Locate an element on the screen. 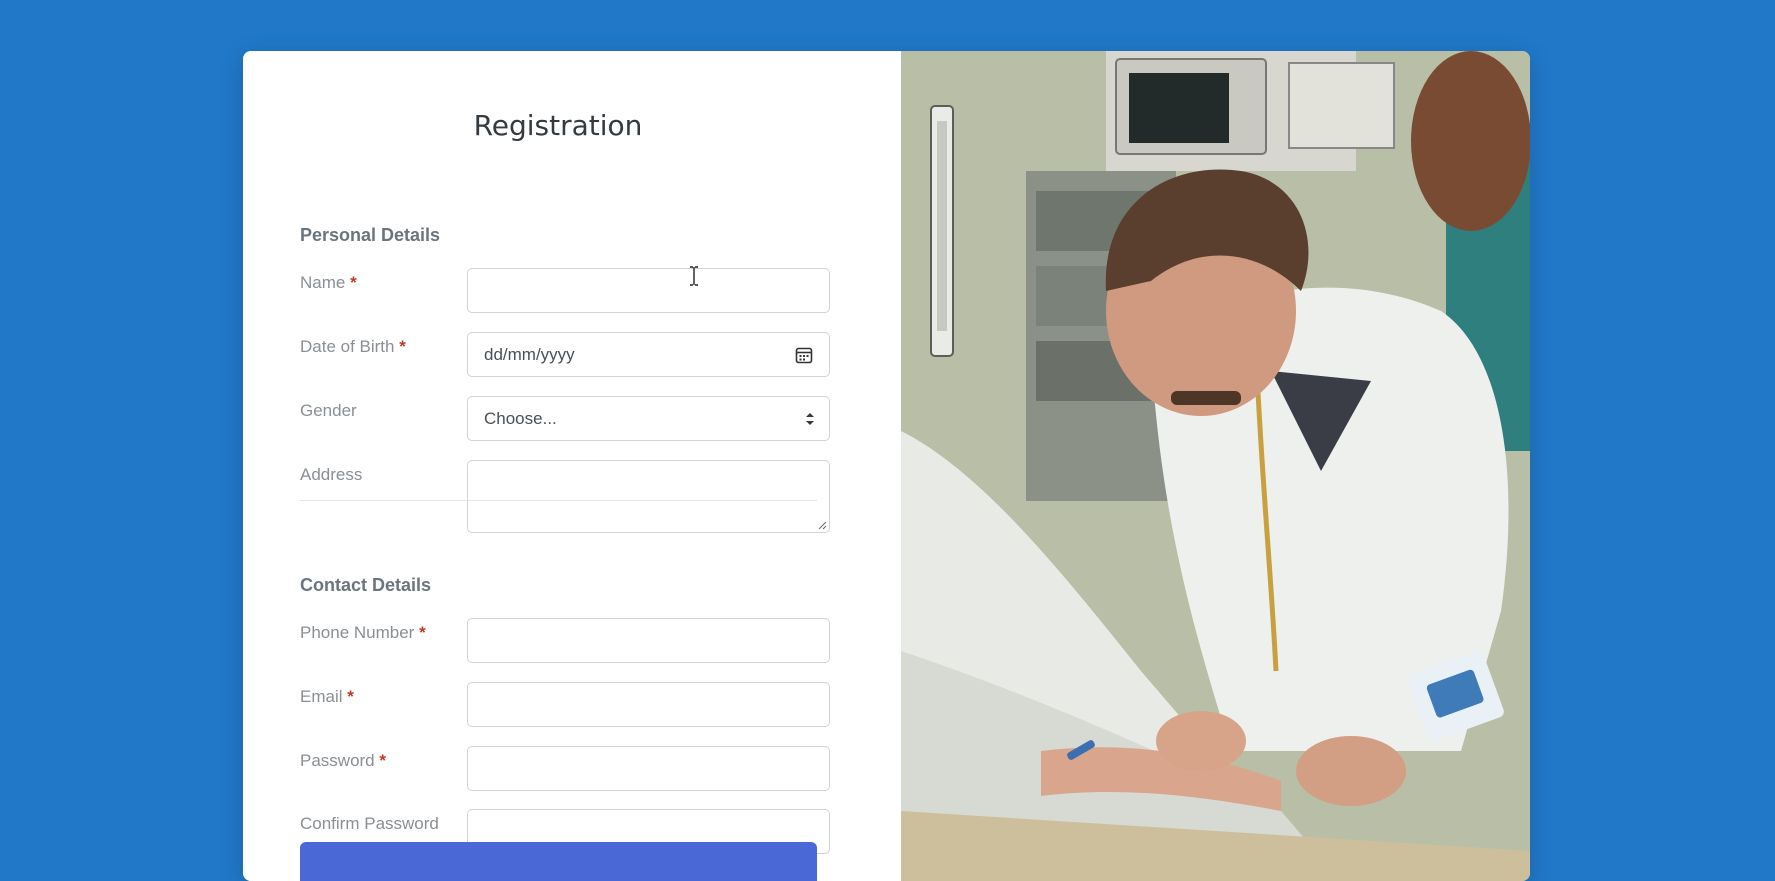  resize-grip-icon is located at coordinates (822, 525).